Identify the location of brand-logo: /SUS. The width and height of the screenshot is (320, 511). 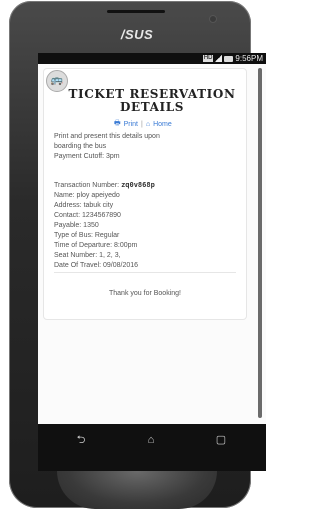
(137, 34).